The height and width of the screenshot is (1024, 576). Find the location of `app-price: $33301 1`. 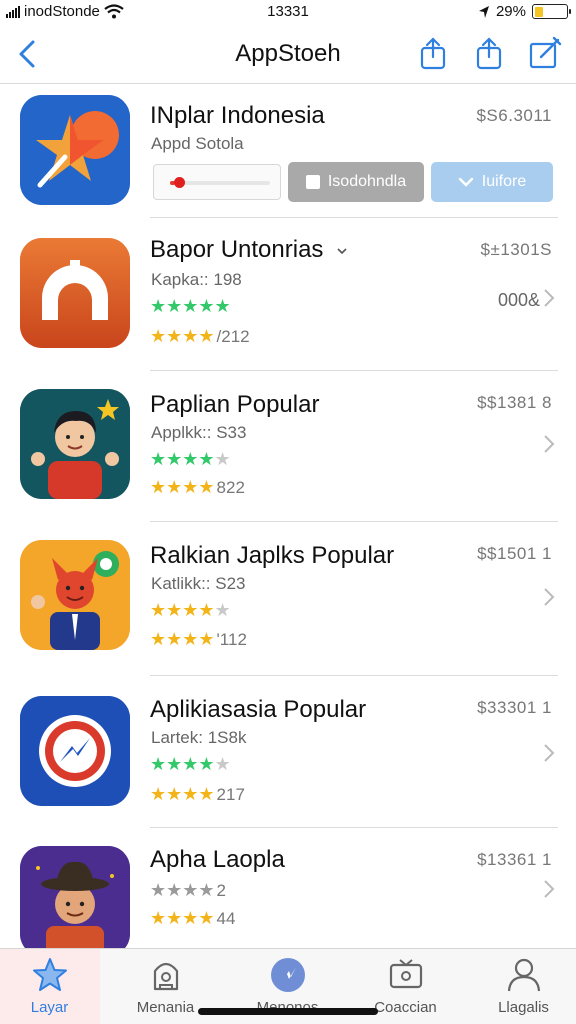

app-price: $33301 1 is located at coordinates (514, 707).